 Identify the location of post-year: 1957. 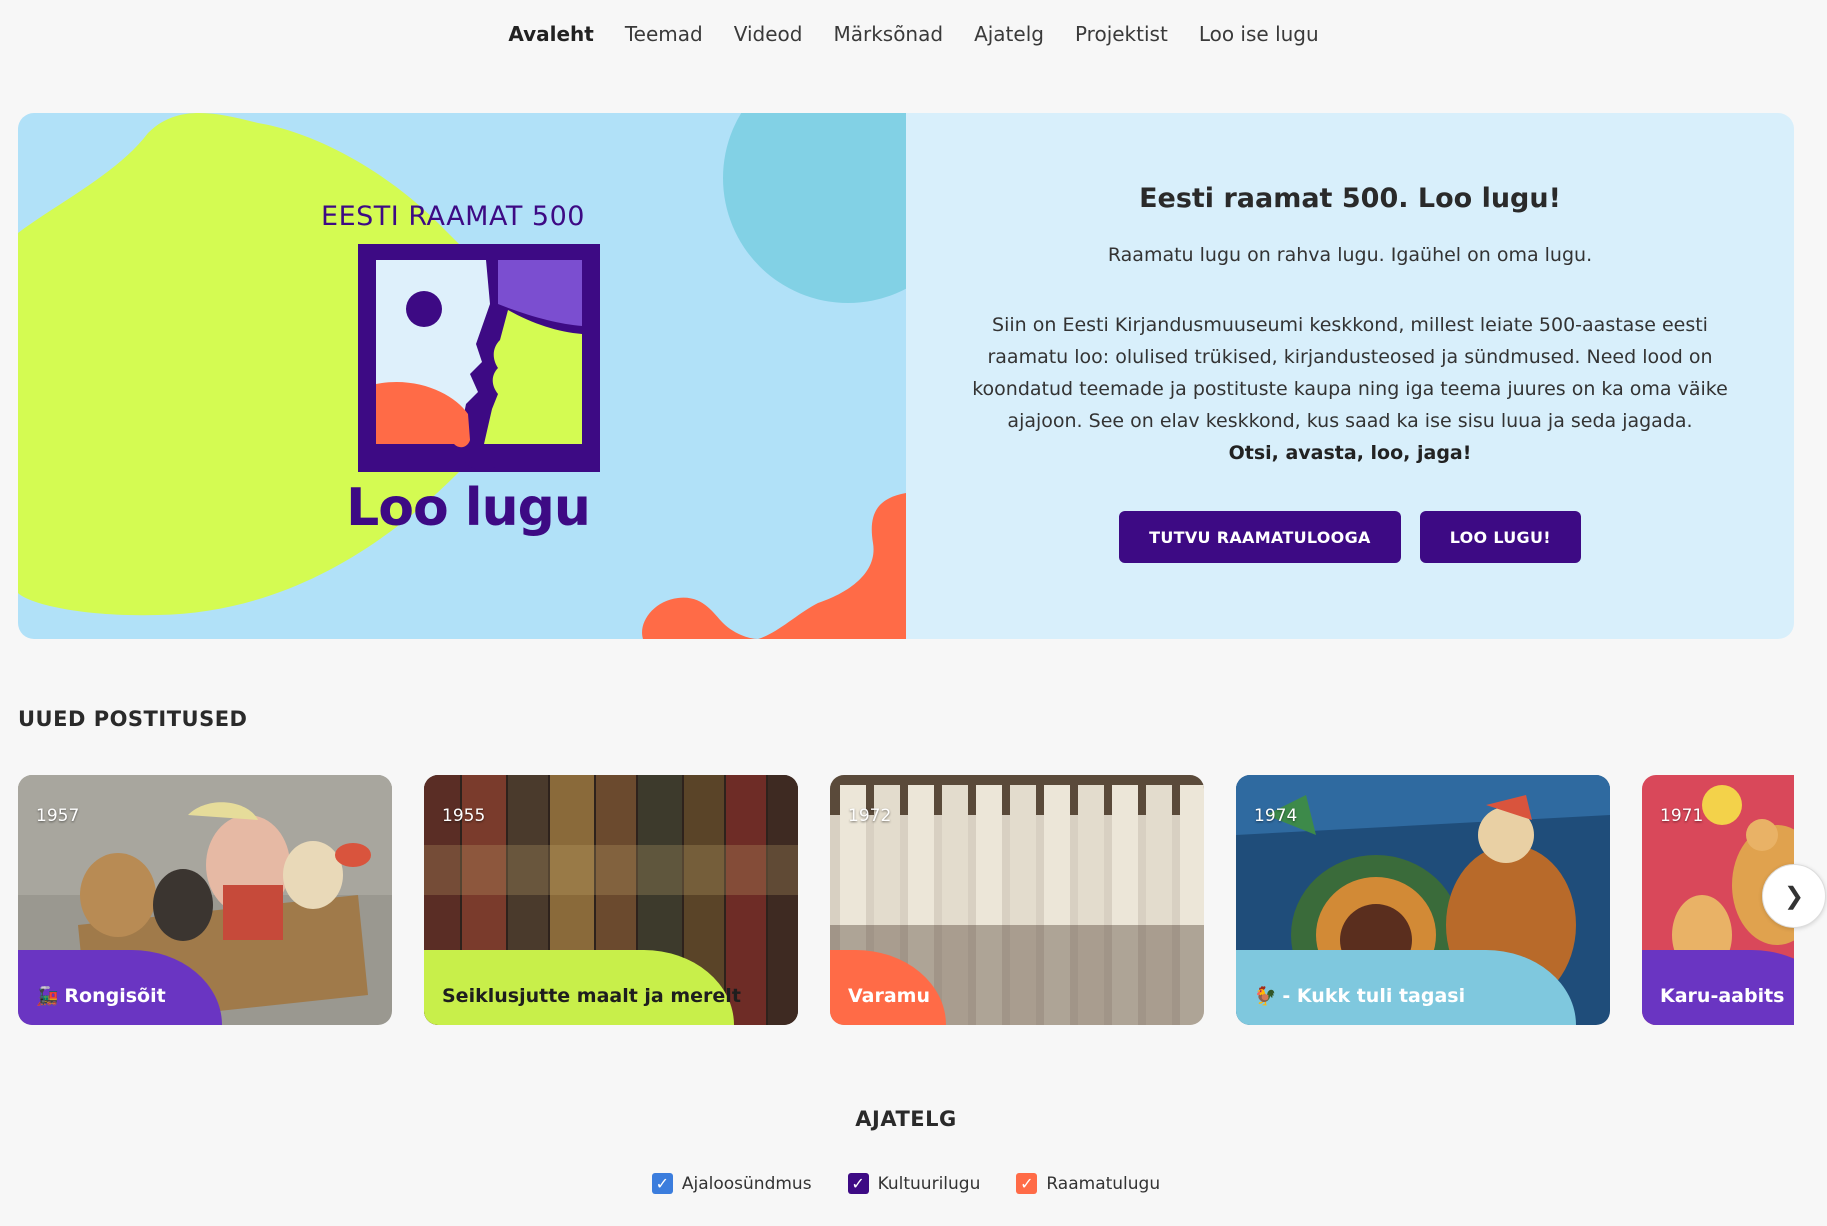
(58, 816).